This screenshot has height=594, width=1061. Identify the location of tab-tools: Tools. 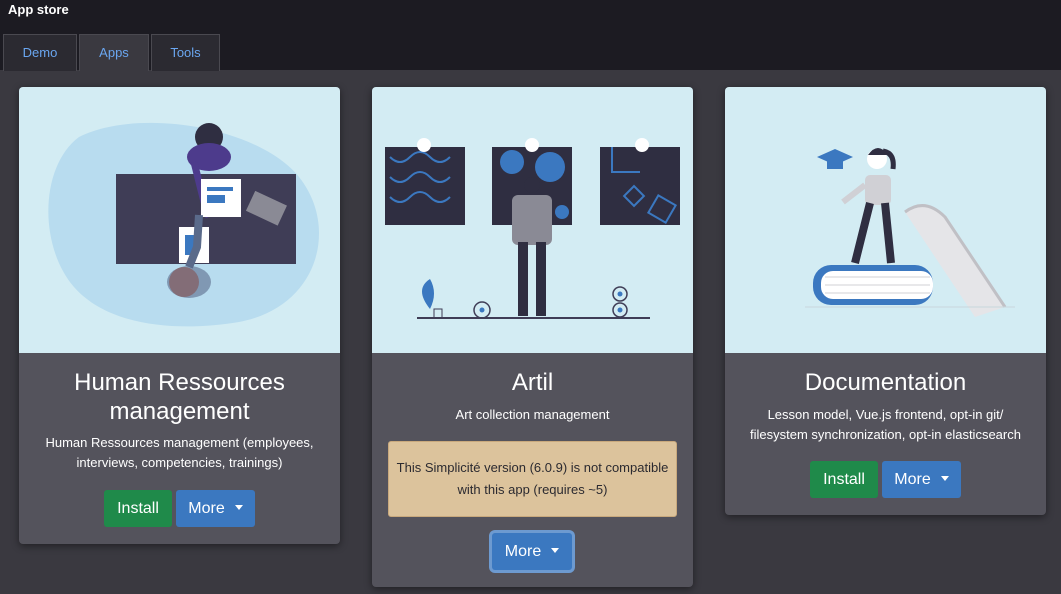
(185, 52).